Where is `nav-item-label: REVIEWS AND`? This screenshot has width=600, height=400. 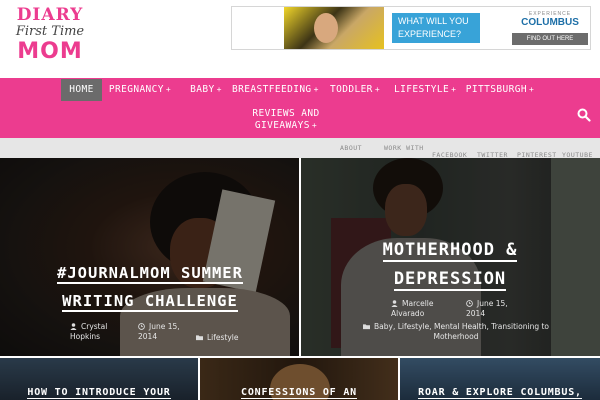
nav-item-label: REVIEWS AND is located at coordinates (286, 113).